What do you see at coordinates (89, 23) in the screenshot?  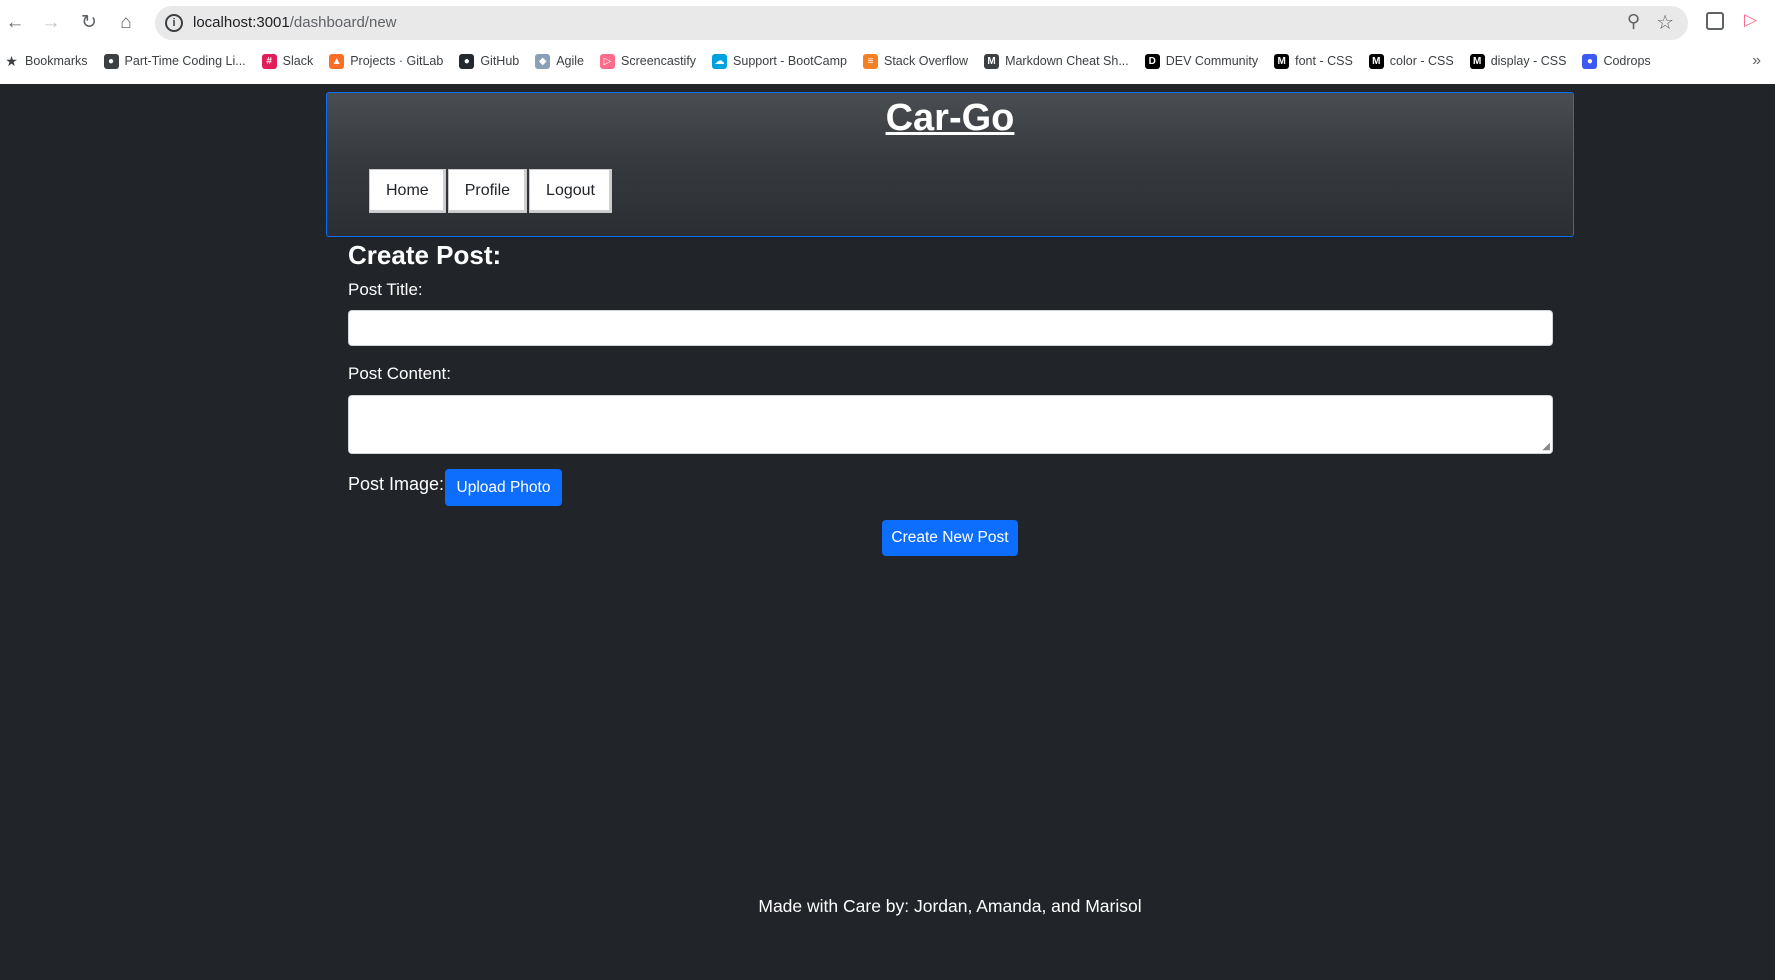 I see `reload-icon: ↻` at bounding box center [89, 23].